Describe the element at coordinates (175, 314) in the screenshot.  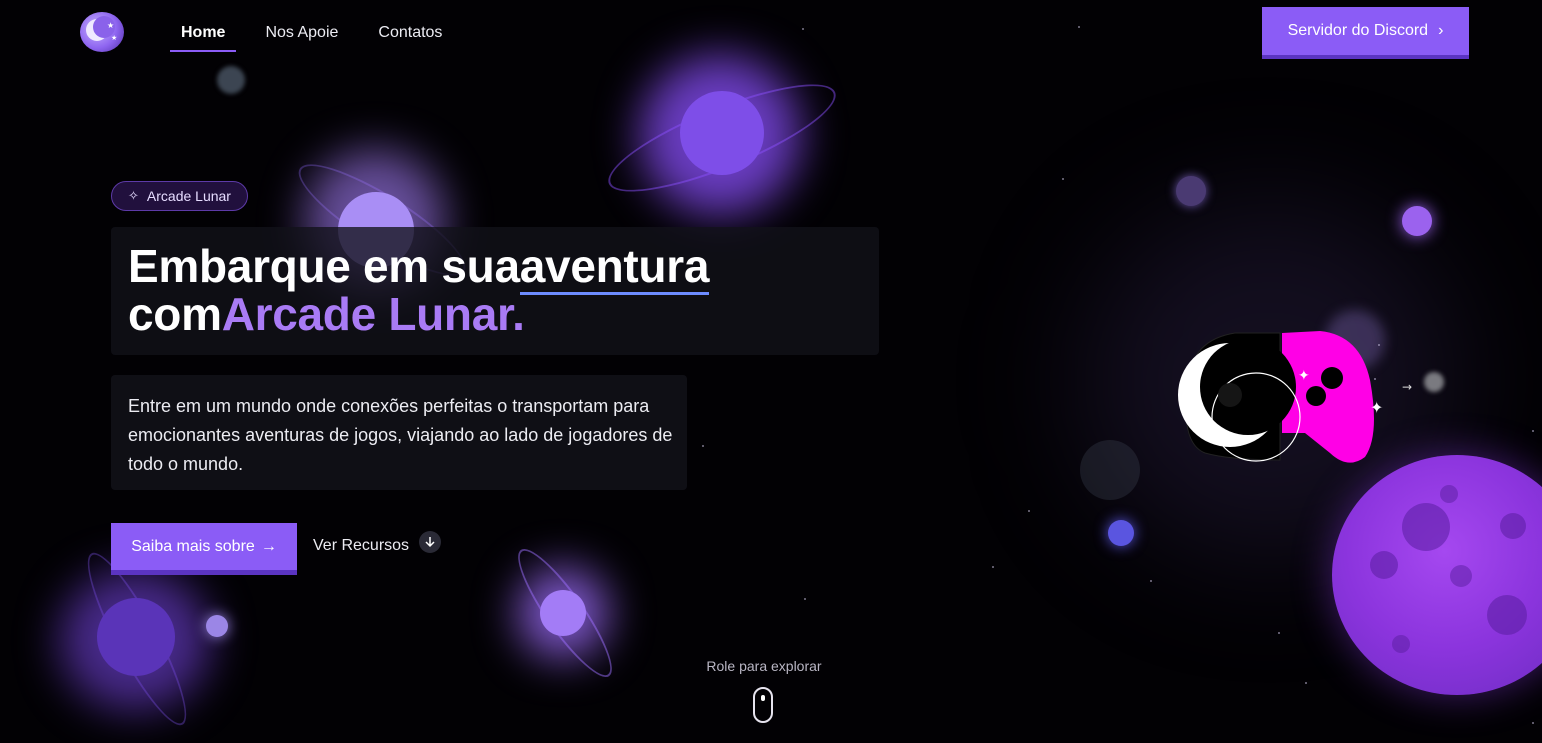
I see `title-text-2: com` at that location.